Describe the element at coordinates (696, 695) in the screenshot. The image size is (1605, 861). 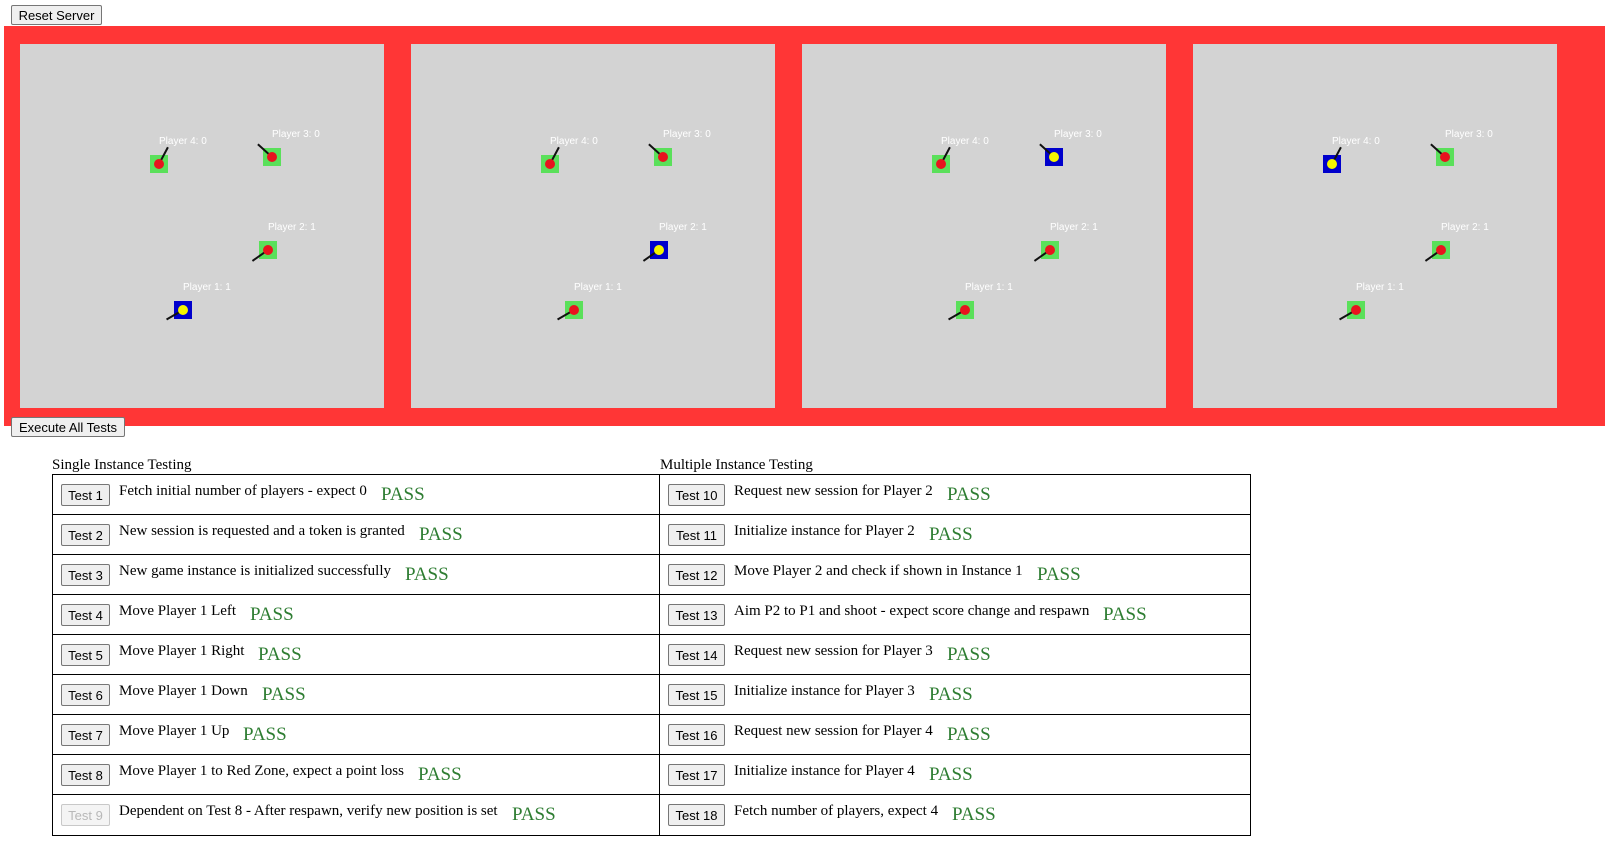
I see `run-test-button: Test 15` at that location.